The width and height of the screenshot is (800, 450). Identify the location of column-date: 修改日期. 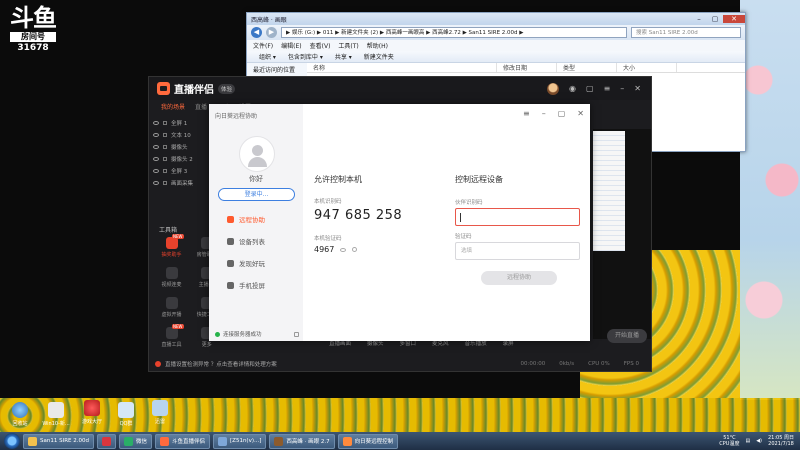
(527, 67).